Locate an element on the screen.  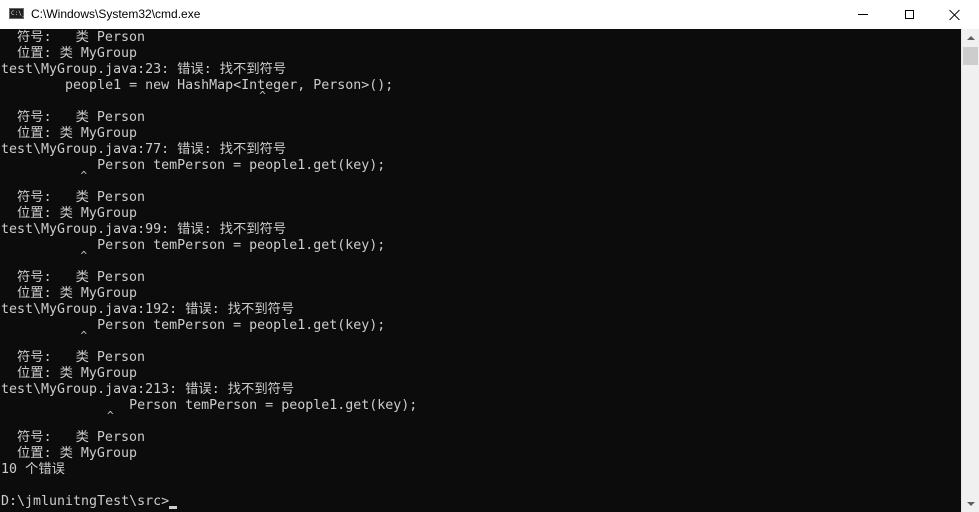
title-bar: C:\Windows\System32\cmd.exe is located at coordinates (489, 14).